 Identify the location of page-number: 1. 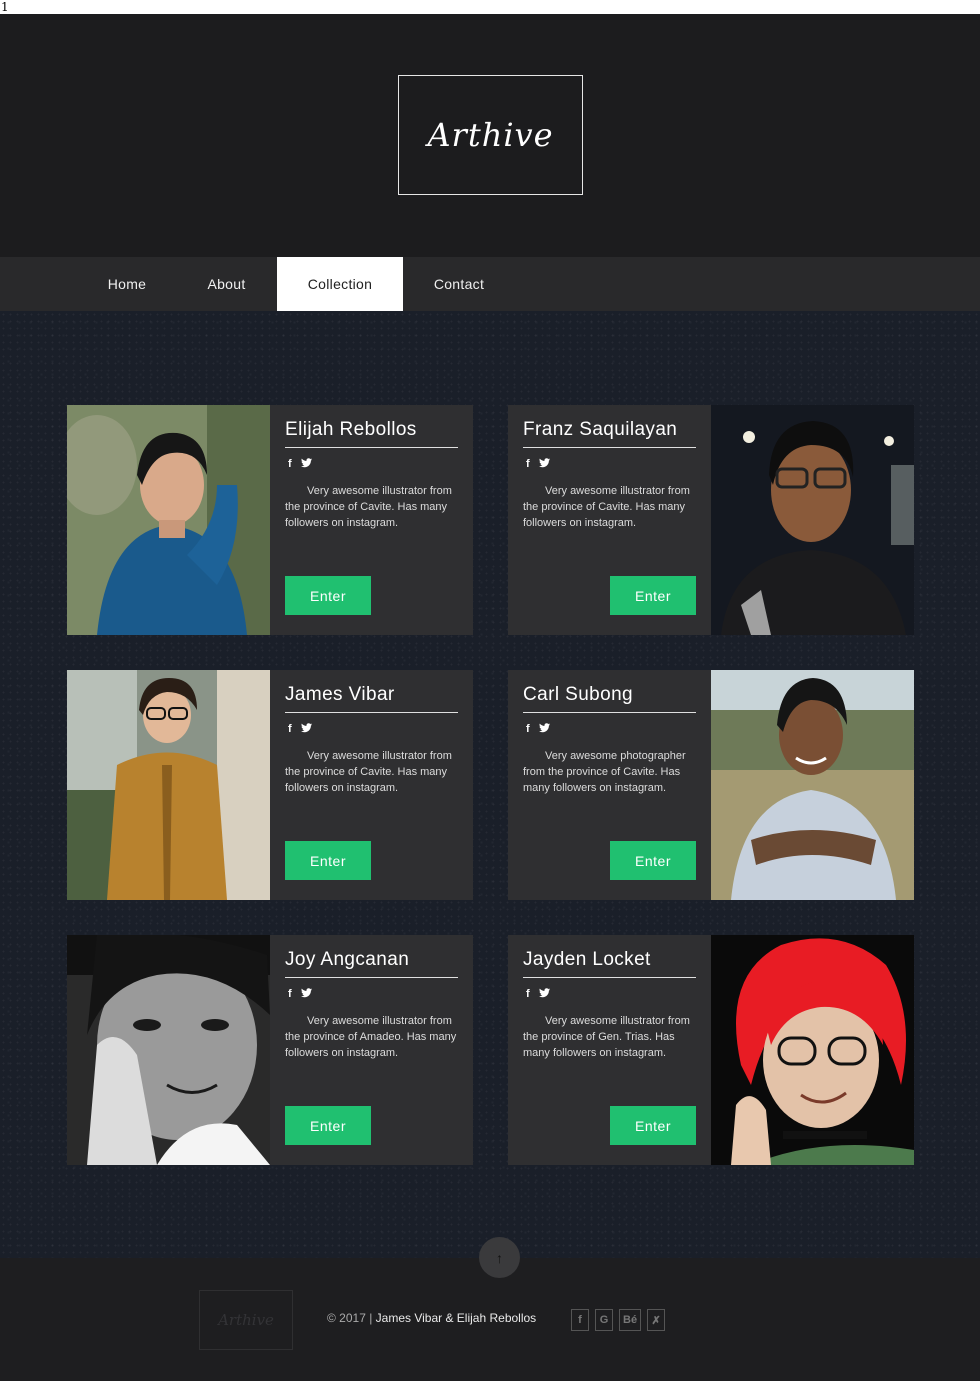
(5, 7).